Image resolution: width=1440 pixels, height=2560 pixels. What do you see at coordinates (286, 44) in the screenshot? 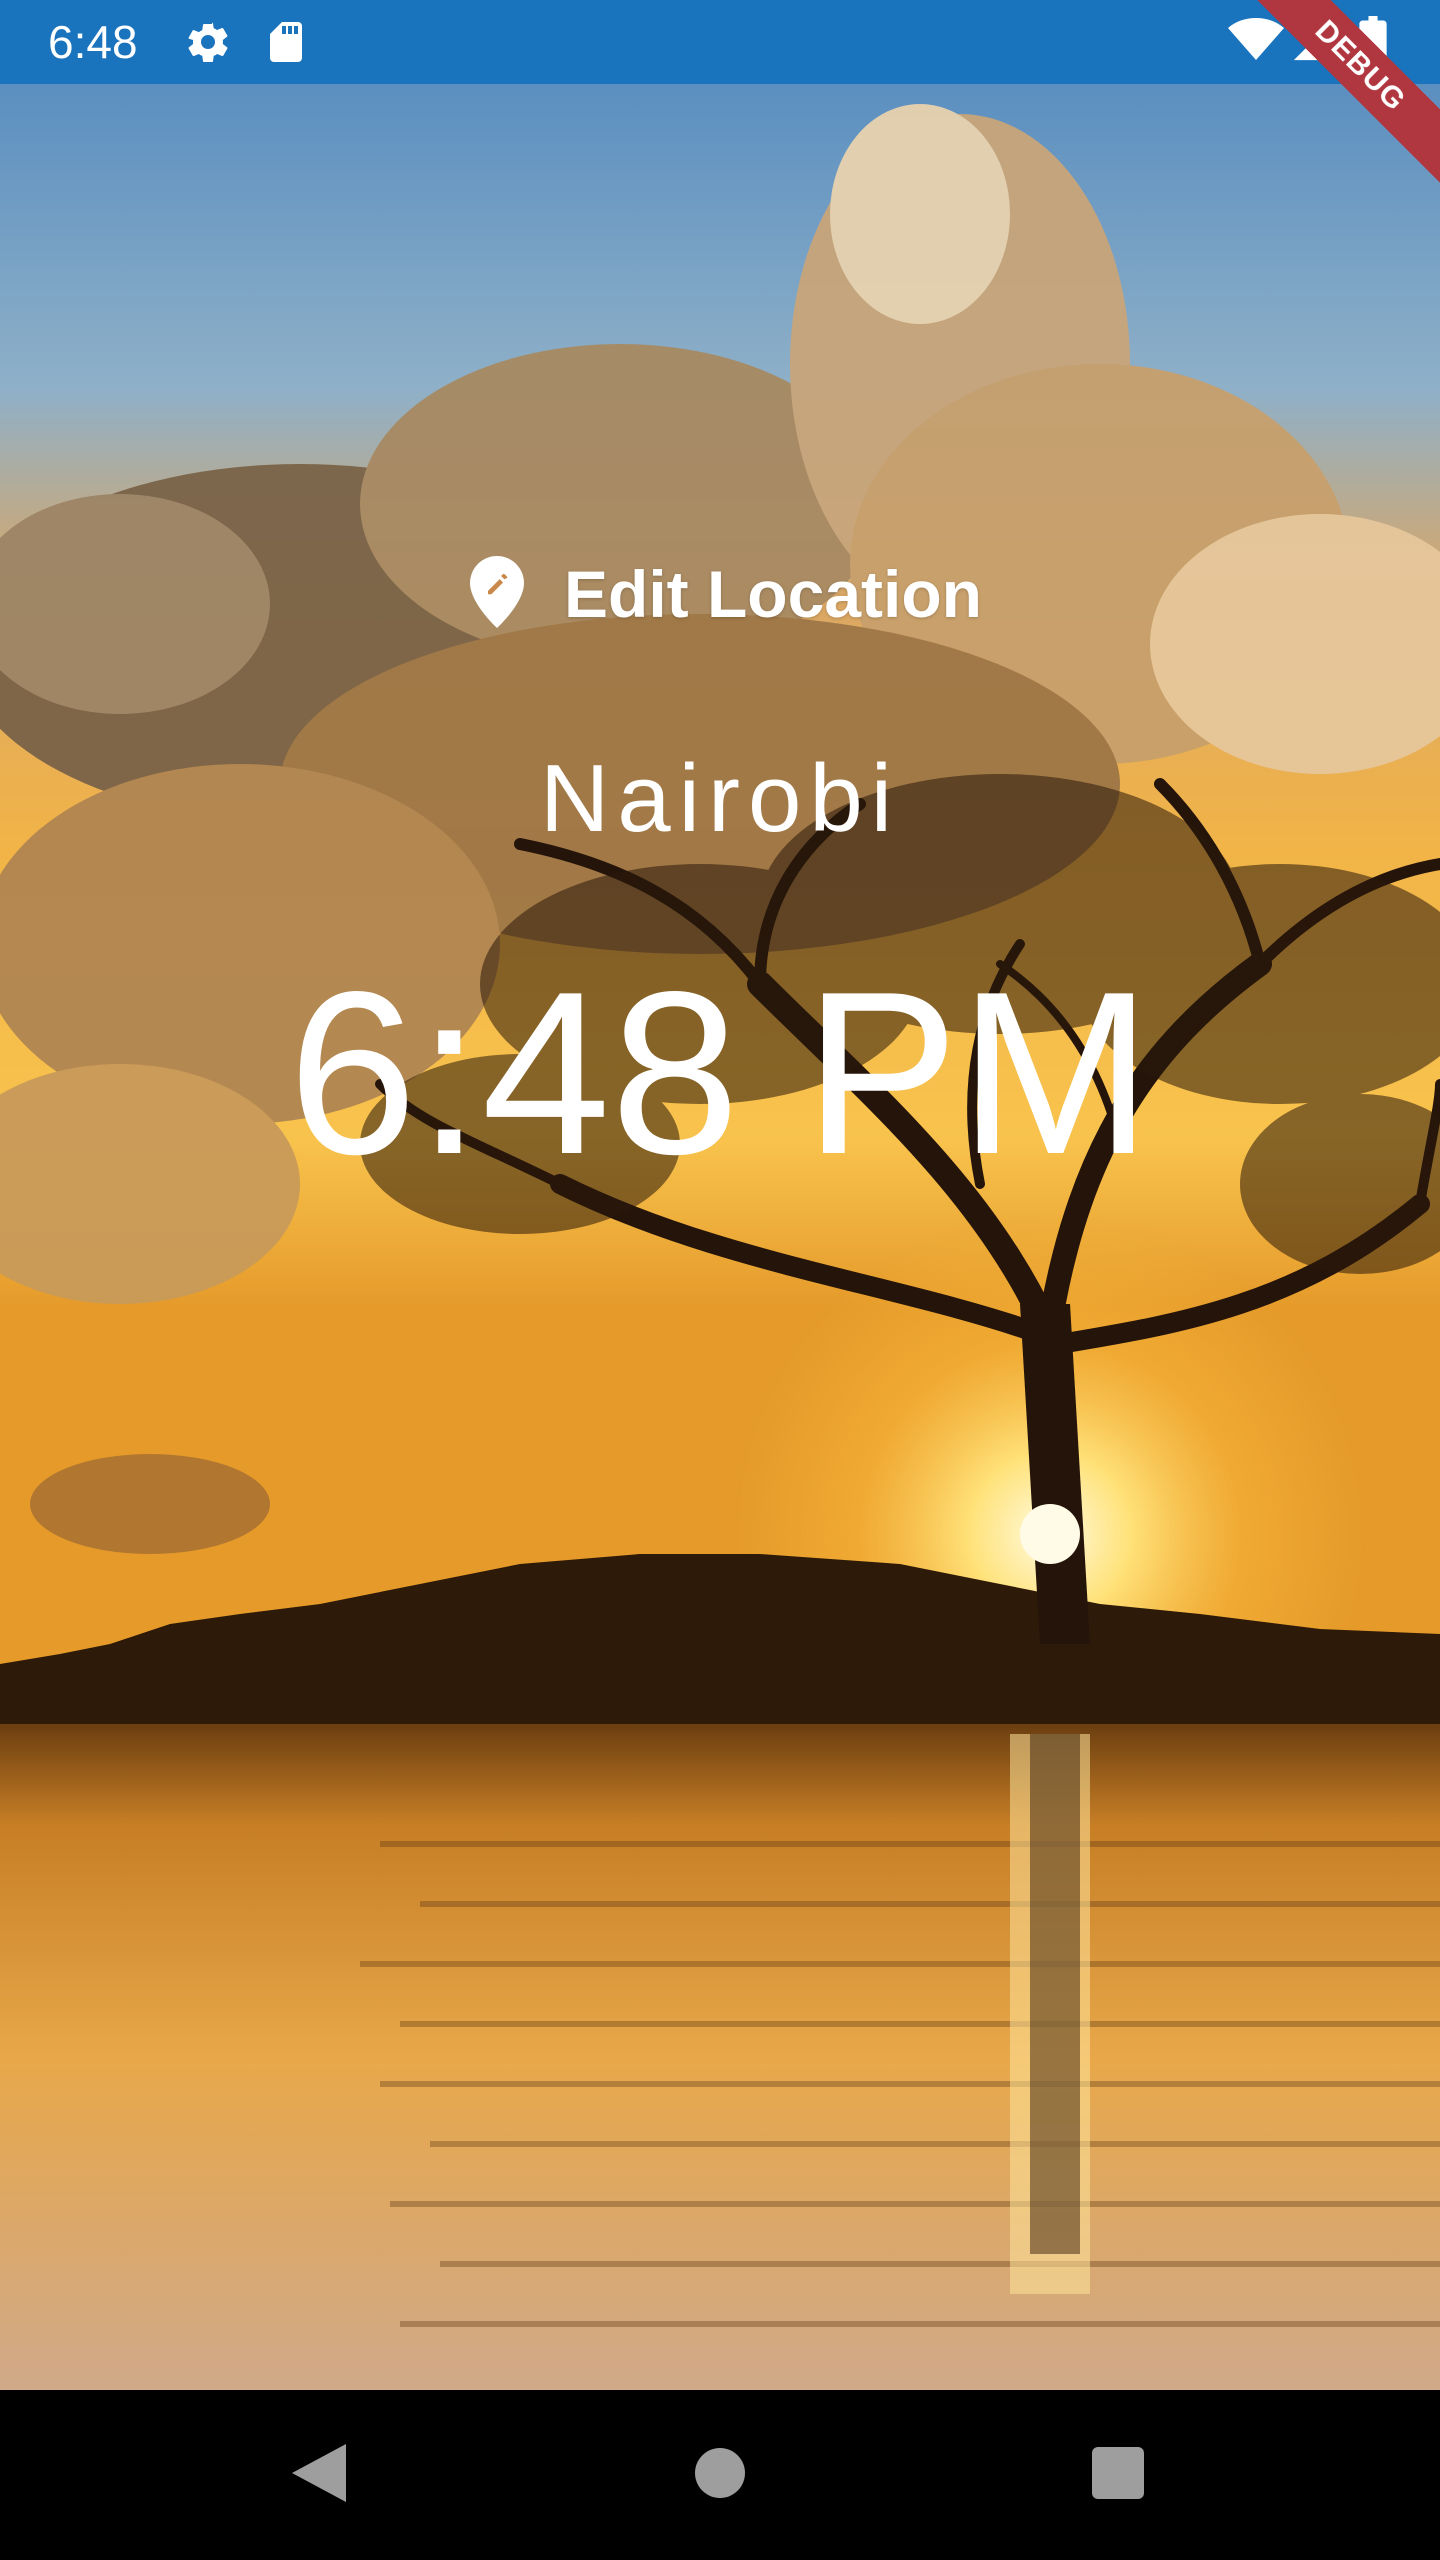
I see `sd-card-icon` at bounding box center [286, 44].